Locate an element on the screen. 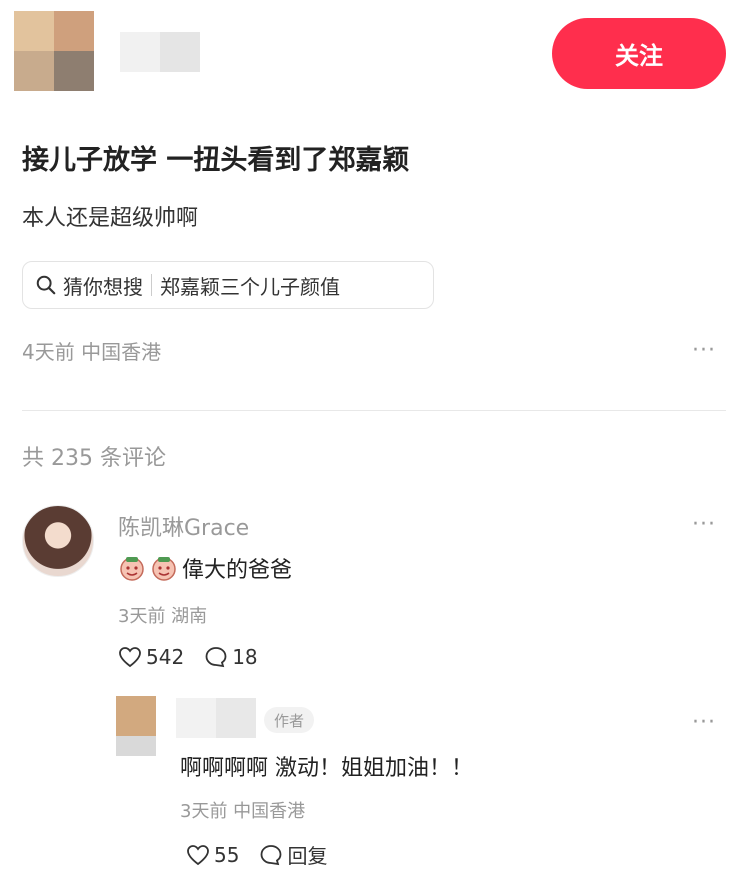 This screenshot has height=872, width=742. post-title: 接儿子放学 一扭头看到了郑嘉颖 is located at coordinates (216, 160).